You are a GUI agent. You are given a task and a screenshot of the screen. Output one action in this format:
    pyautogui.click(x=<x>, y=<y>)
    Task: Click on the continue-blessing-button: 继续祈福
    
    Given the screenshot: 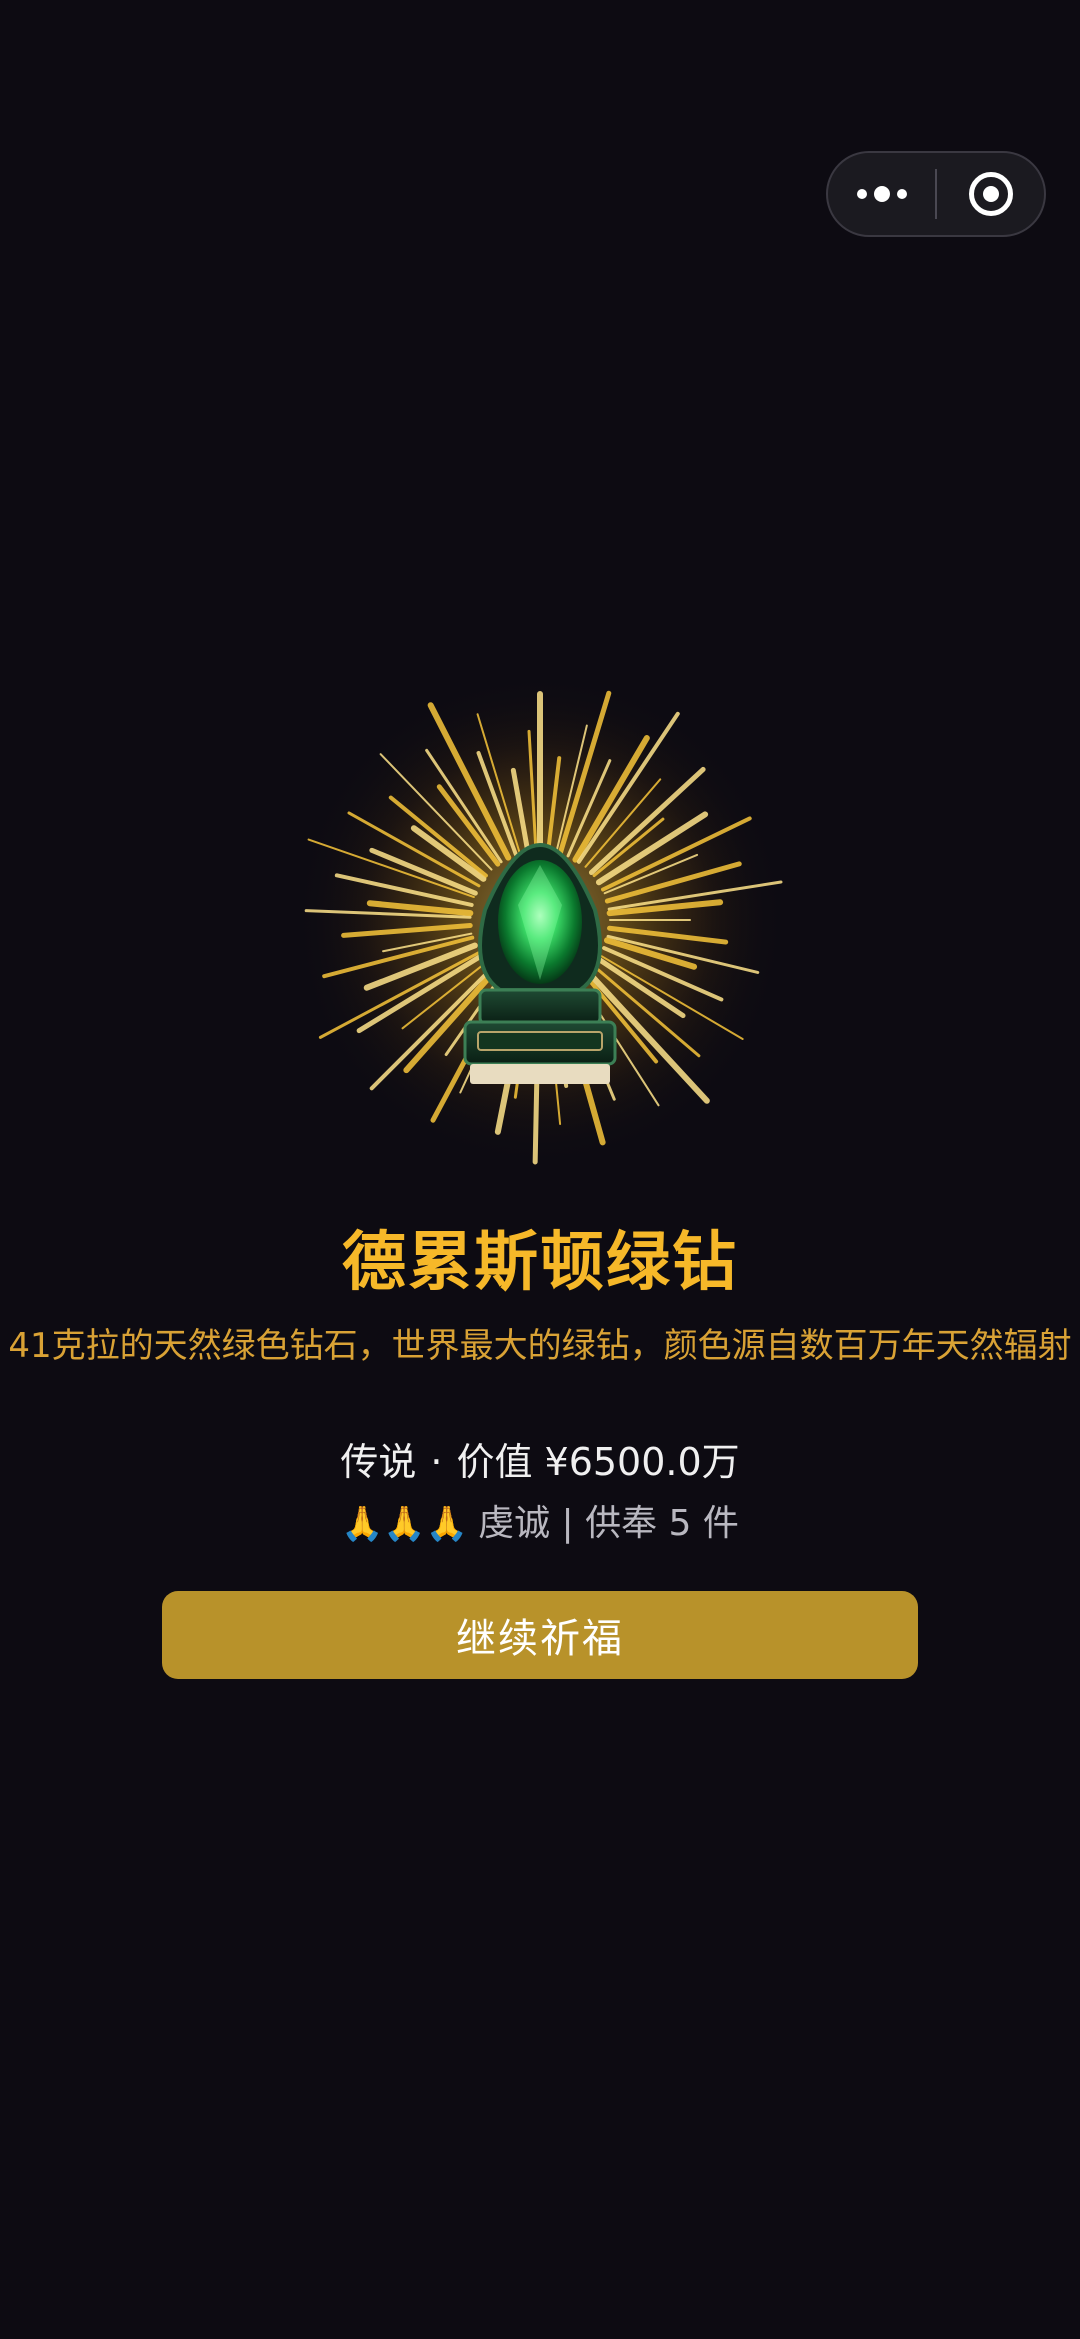 What is the action you would take?
    pyautogui.click(x=540, y=1635)
    